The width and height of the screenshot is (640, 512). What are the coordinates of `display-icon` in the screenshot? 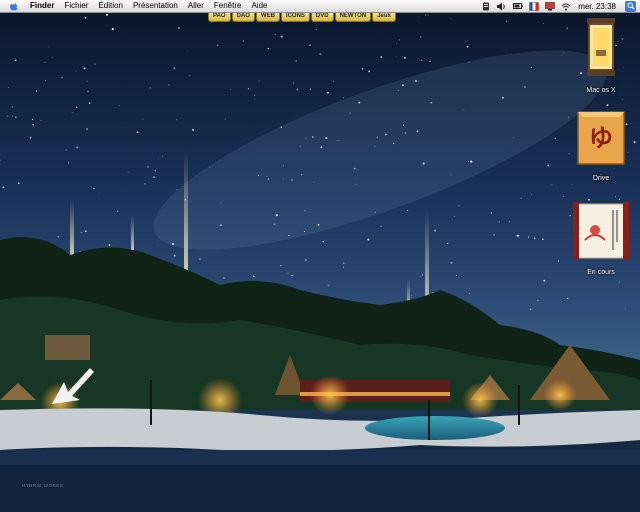 It's located at (550, 6).